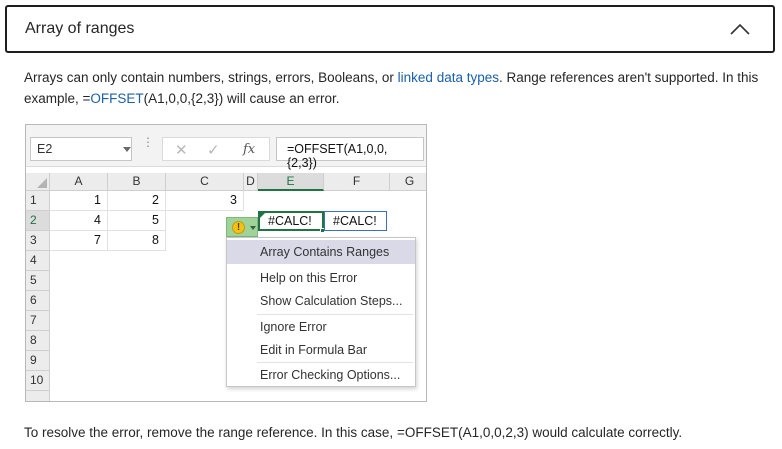 The image size is (782, 449). Describe the element at coordinates (38, 321) in the screenshot. I see `row-header-7: 7` at that location.